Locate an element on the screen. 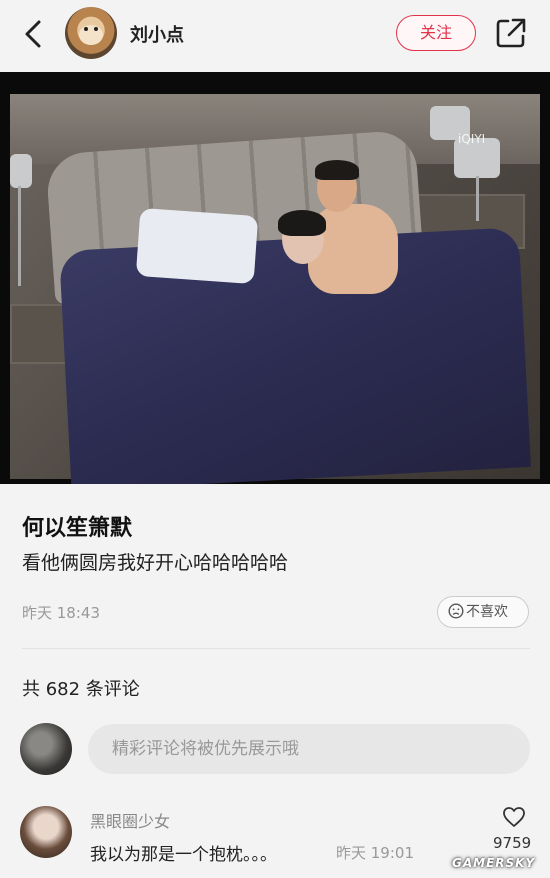  share-icon is located at coordinates (511, 33).